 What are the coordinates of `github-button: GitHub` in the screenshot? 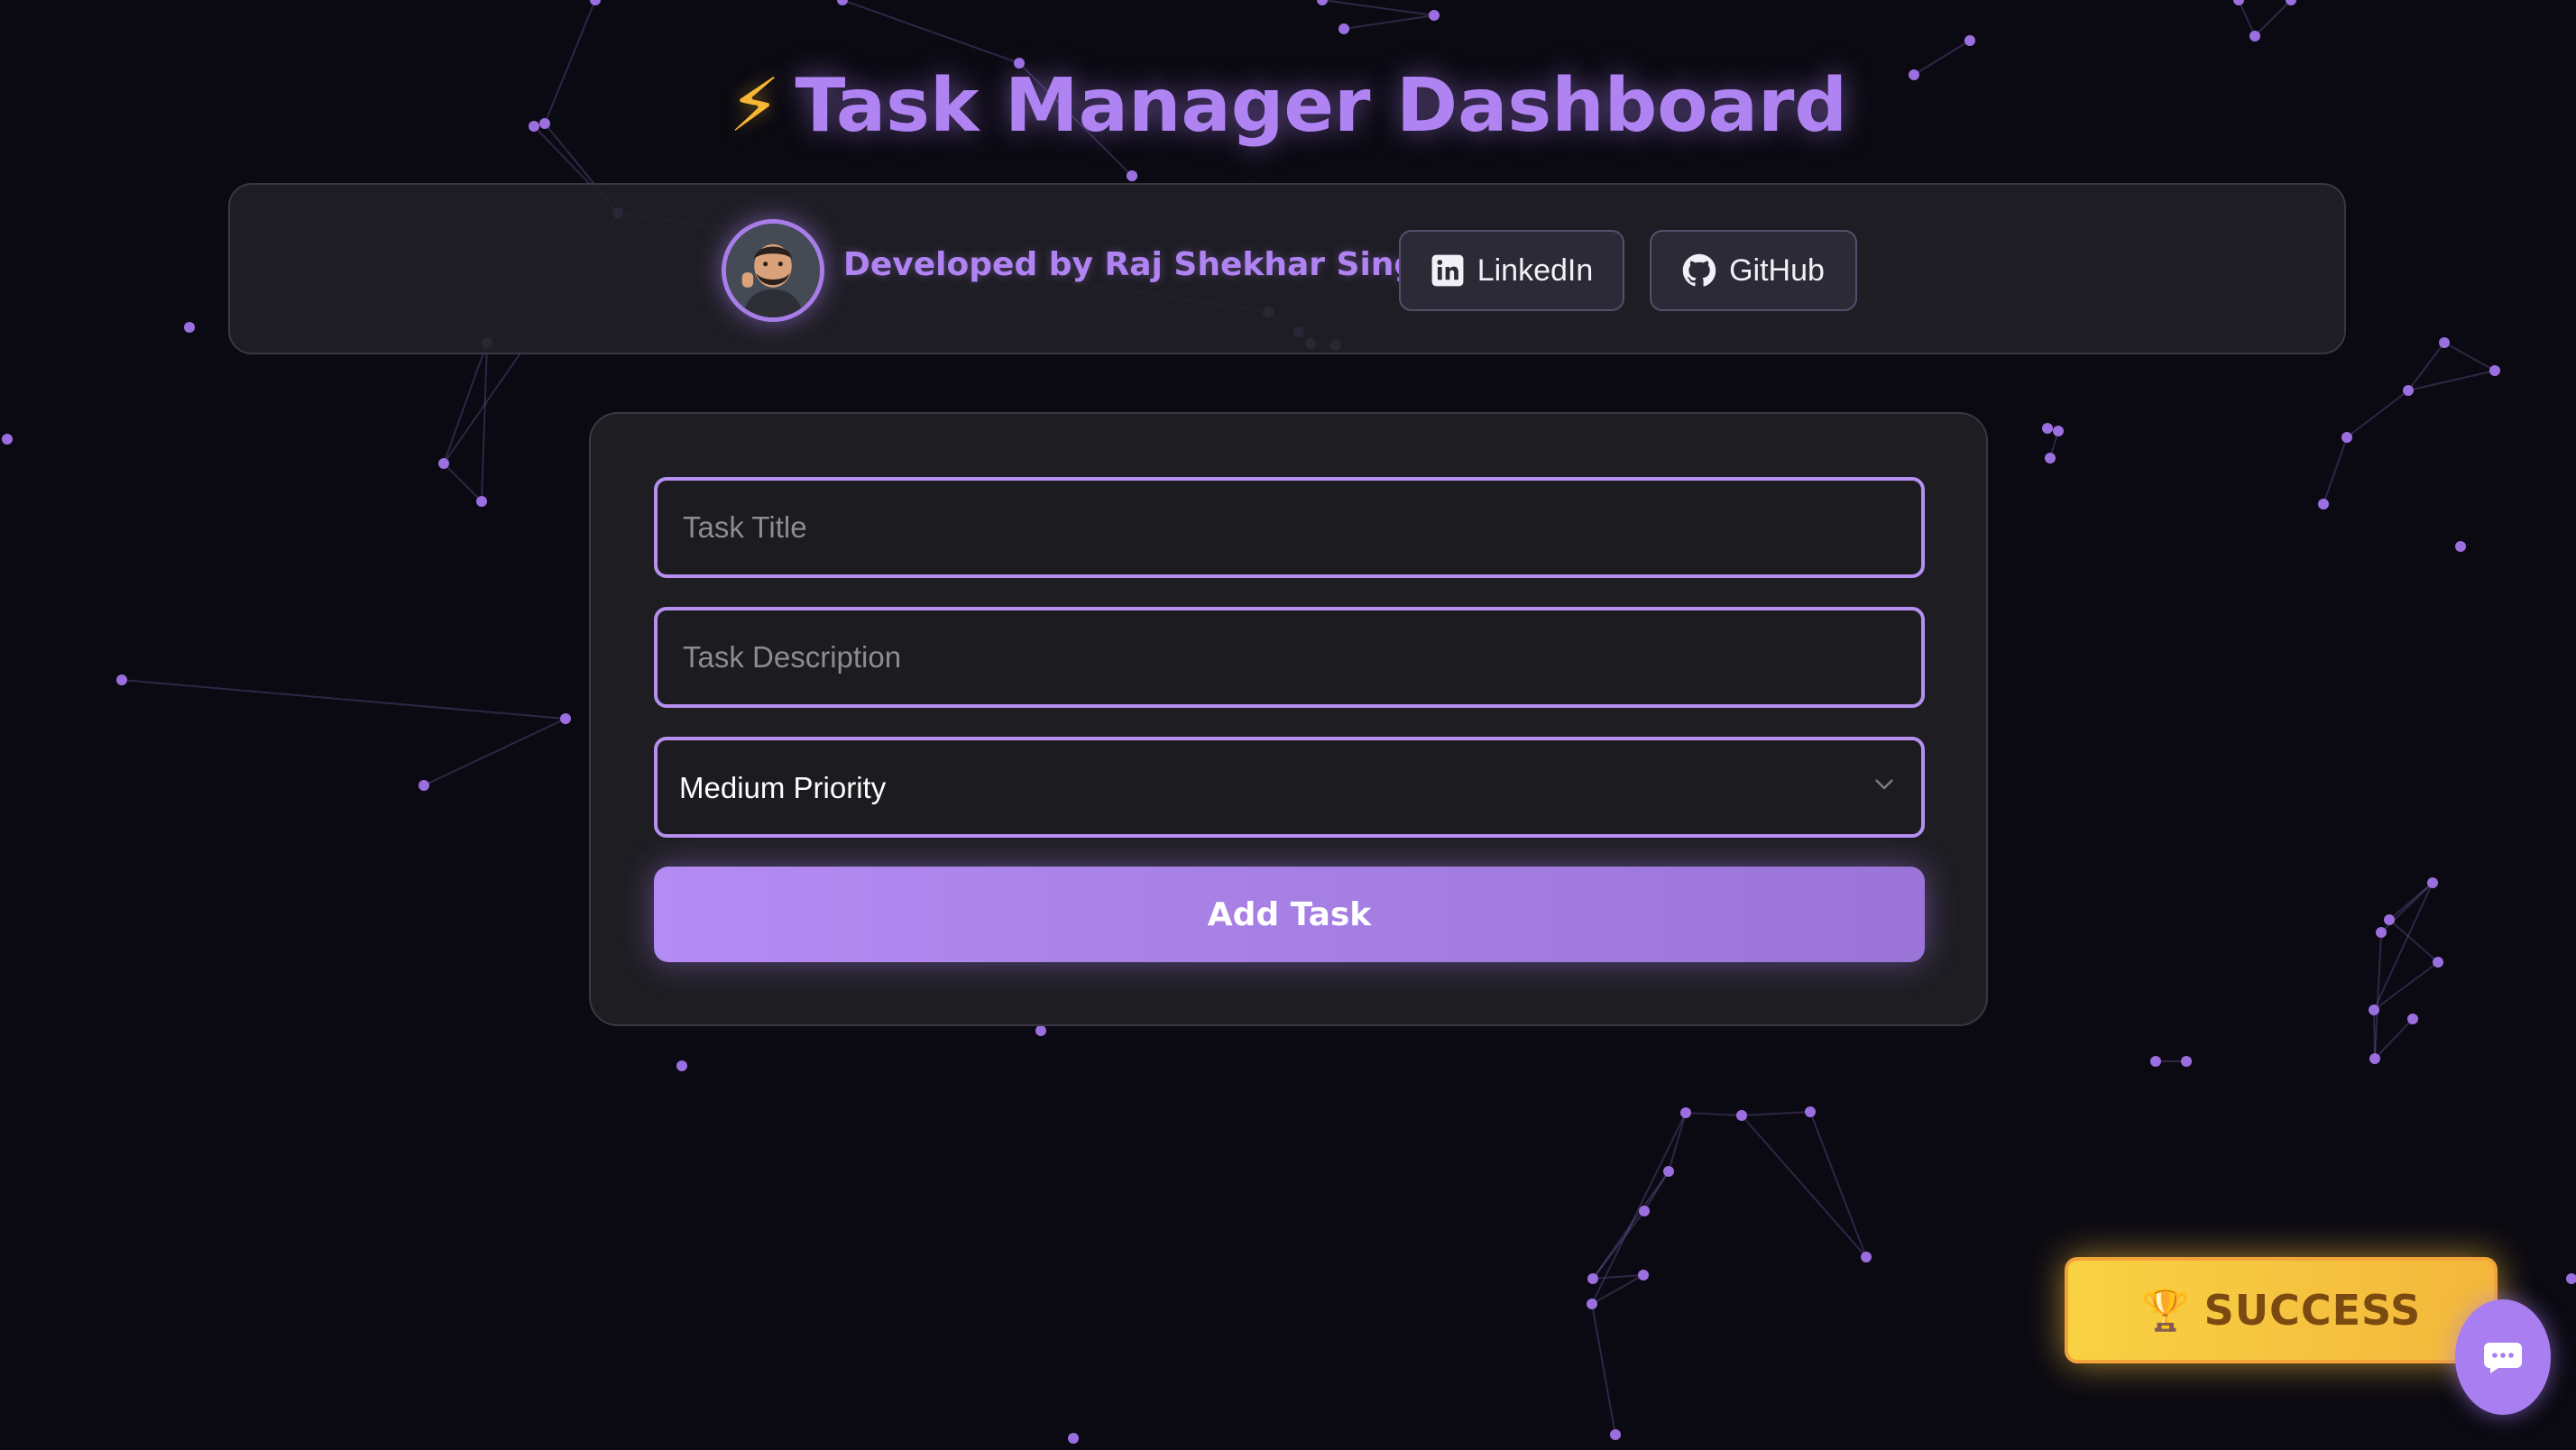 It's located at (1753, 270).